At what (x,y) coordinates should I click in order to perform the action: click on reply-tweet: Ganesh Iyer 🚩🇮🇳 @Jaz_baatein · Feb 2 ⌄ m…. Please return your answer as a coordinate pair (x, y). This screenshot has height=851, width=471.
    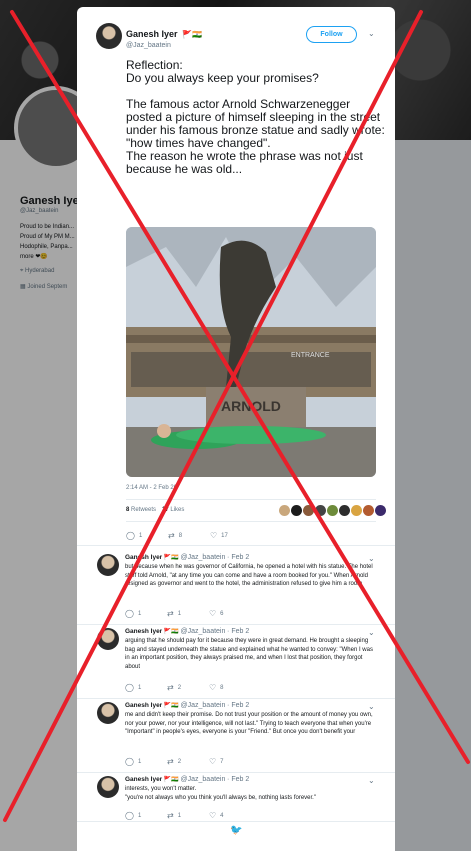
    Looking at the image, I should click on (236, 737).